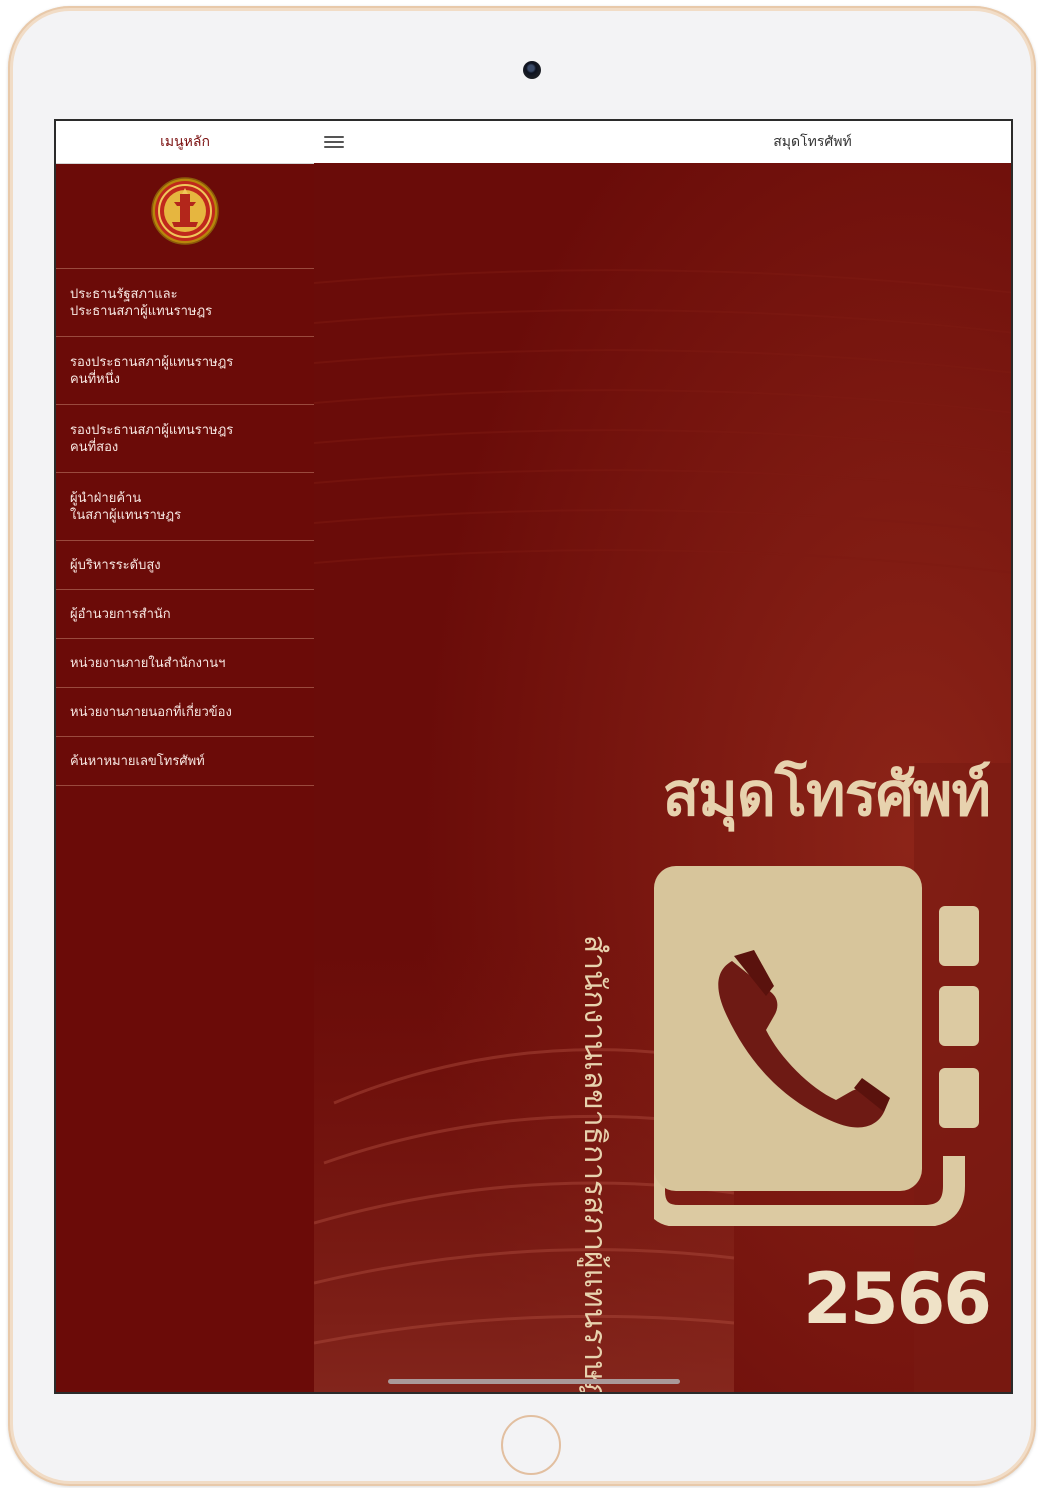 This screenshot has height=1488, width=1038. I want to click on sidebar-item-label: คนที่หนึ่ง, so click(95, 379).